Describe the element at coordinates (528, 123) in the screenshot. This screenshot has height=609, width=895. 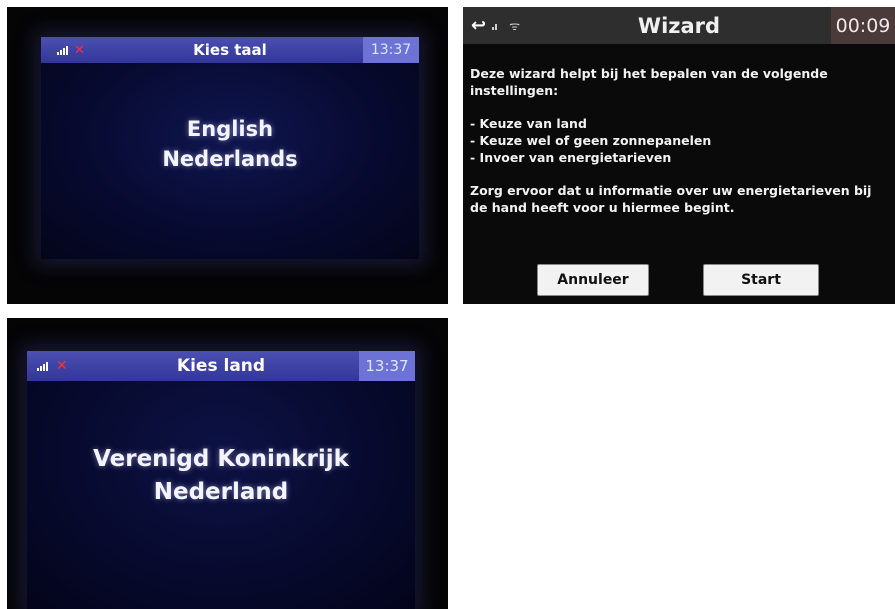
I see `list-item: - Keuze van land` at that location.